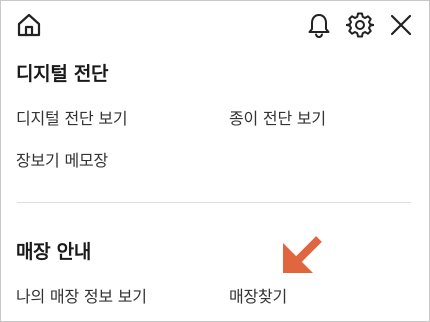 The height and width of the screenshot is (322, 430). I want to click on view-paper-flyer-link: 종이 전단 보기, so click(277, 117).